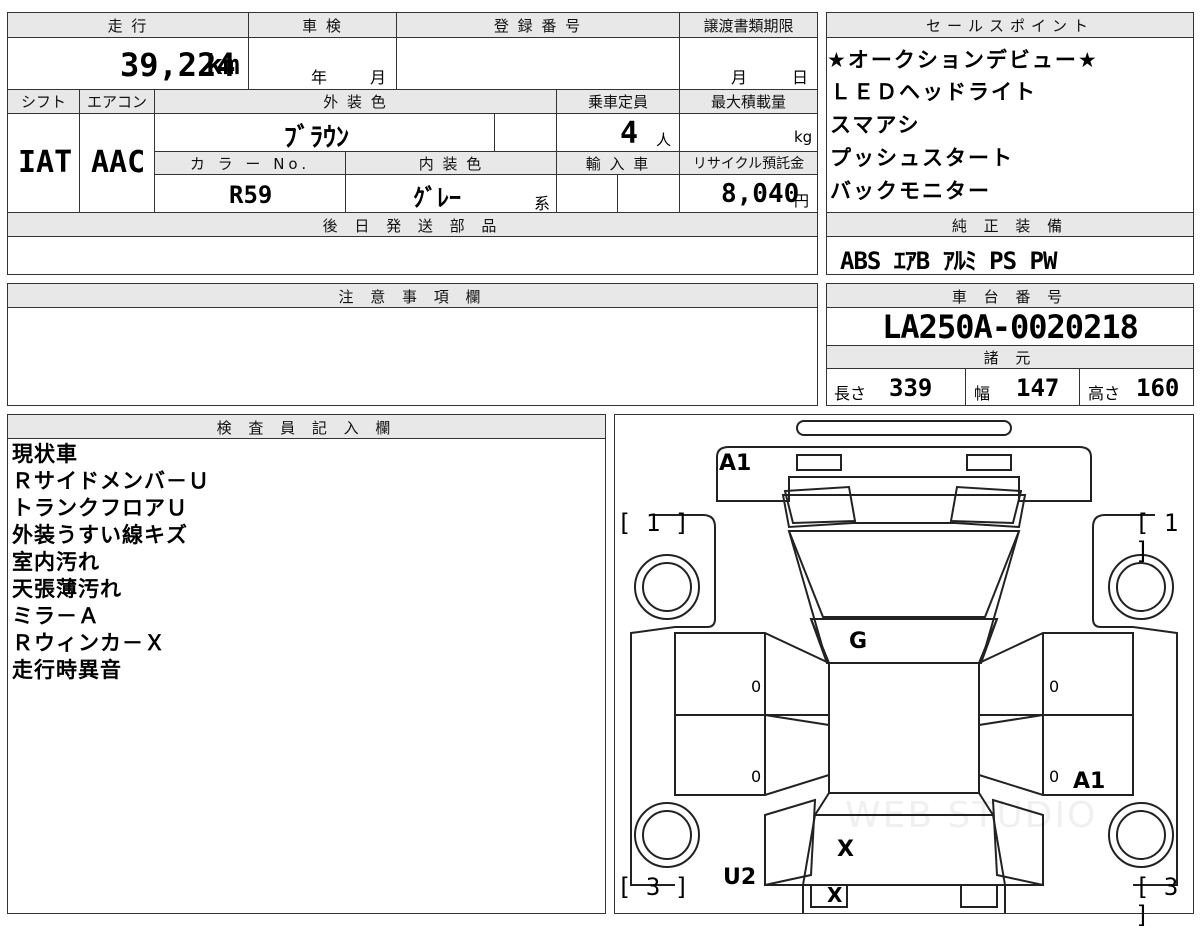 Image resolution: width=1200 pixels, height=929 pixels. What do you see at coordinates (1010, 358) in the screenshot?
I see `specifications-label: 諸 元` at bounding box center [1010, 358].